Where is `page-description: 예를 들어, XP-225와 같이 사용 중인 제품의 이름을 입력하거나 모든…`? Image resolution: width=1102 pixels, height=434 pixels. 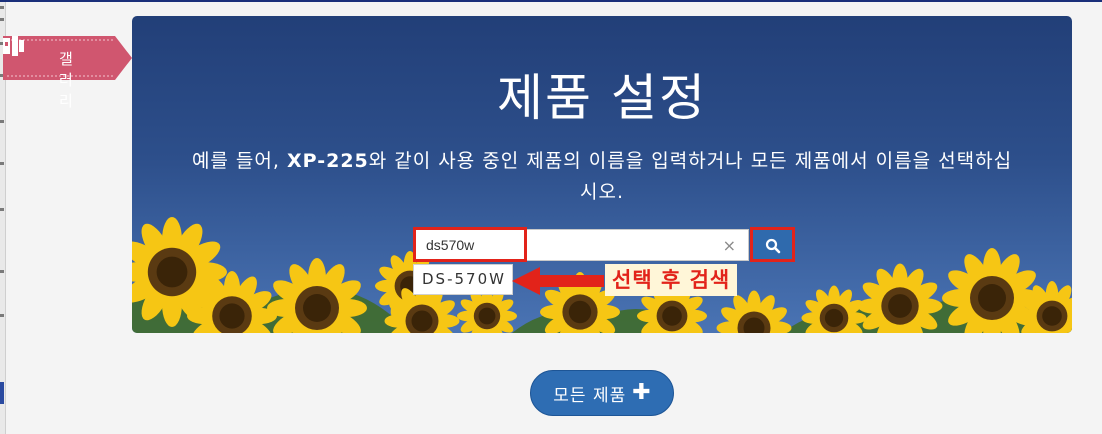 page-description: 예를 들어, XP-225와 같이 사용 중인 제품의 이름을 입력하거나 모든… is located at coordinates (602, 177).